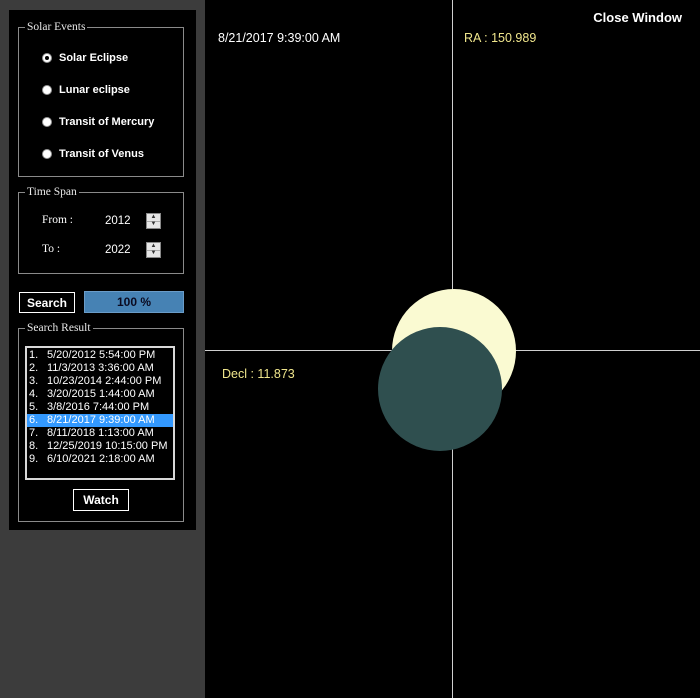 The height and width of the screenshot is (698, 700). I want to click on progress-text: 100 %, so click(134, 302).